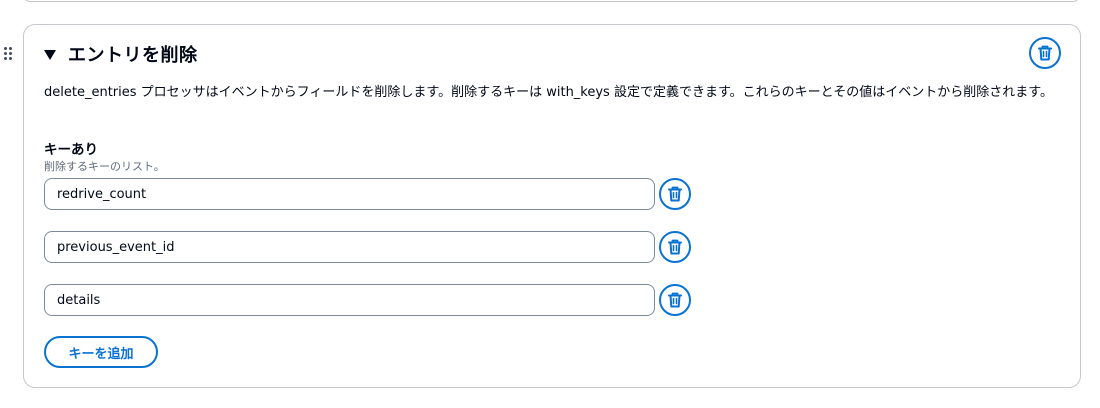 The image size is (1100, 408). I want to click on section-title: エントリを削除, so click(133, 55).